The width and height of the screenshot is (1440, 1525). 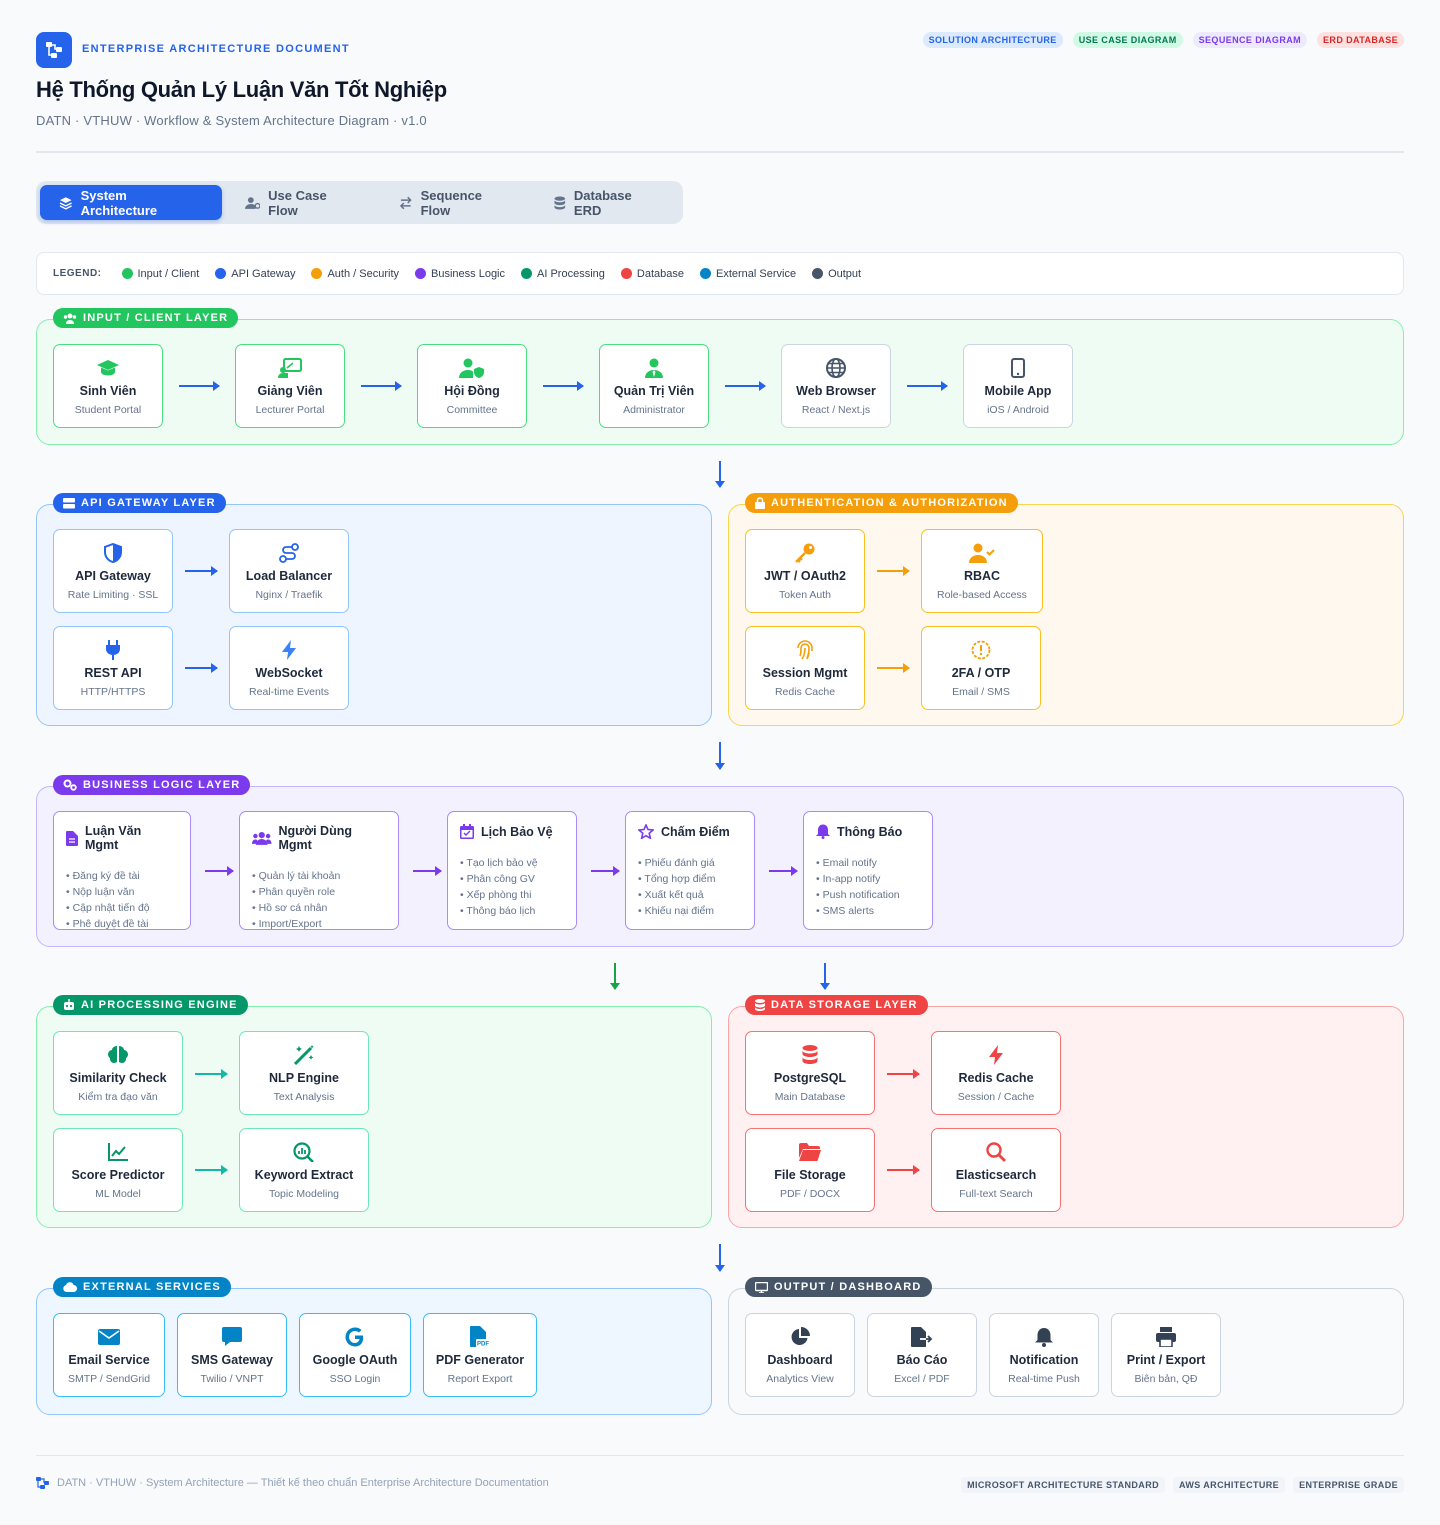 What do you see at coordinates (289, 594) in the screenshot?
I see `node-subtitle: Nginx / Traefik` at bounding box center [289, 594].